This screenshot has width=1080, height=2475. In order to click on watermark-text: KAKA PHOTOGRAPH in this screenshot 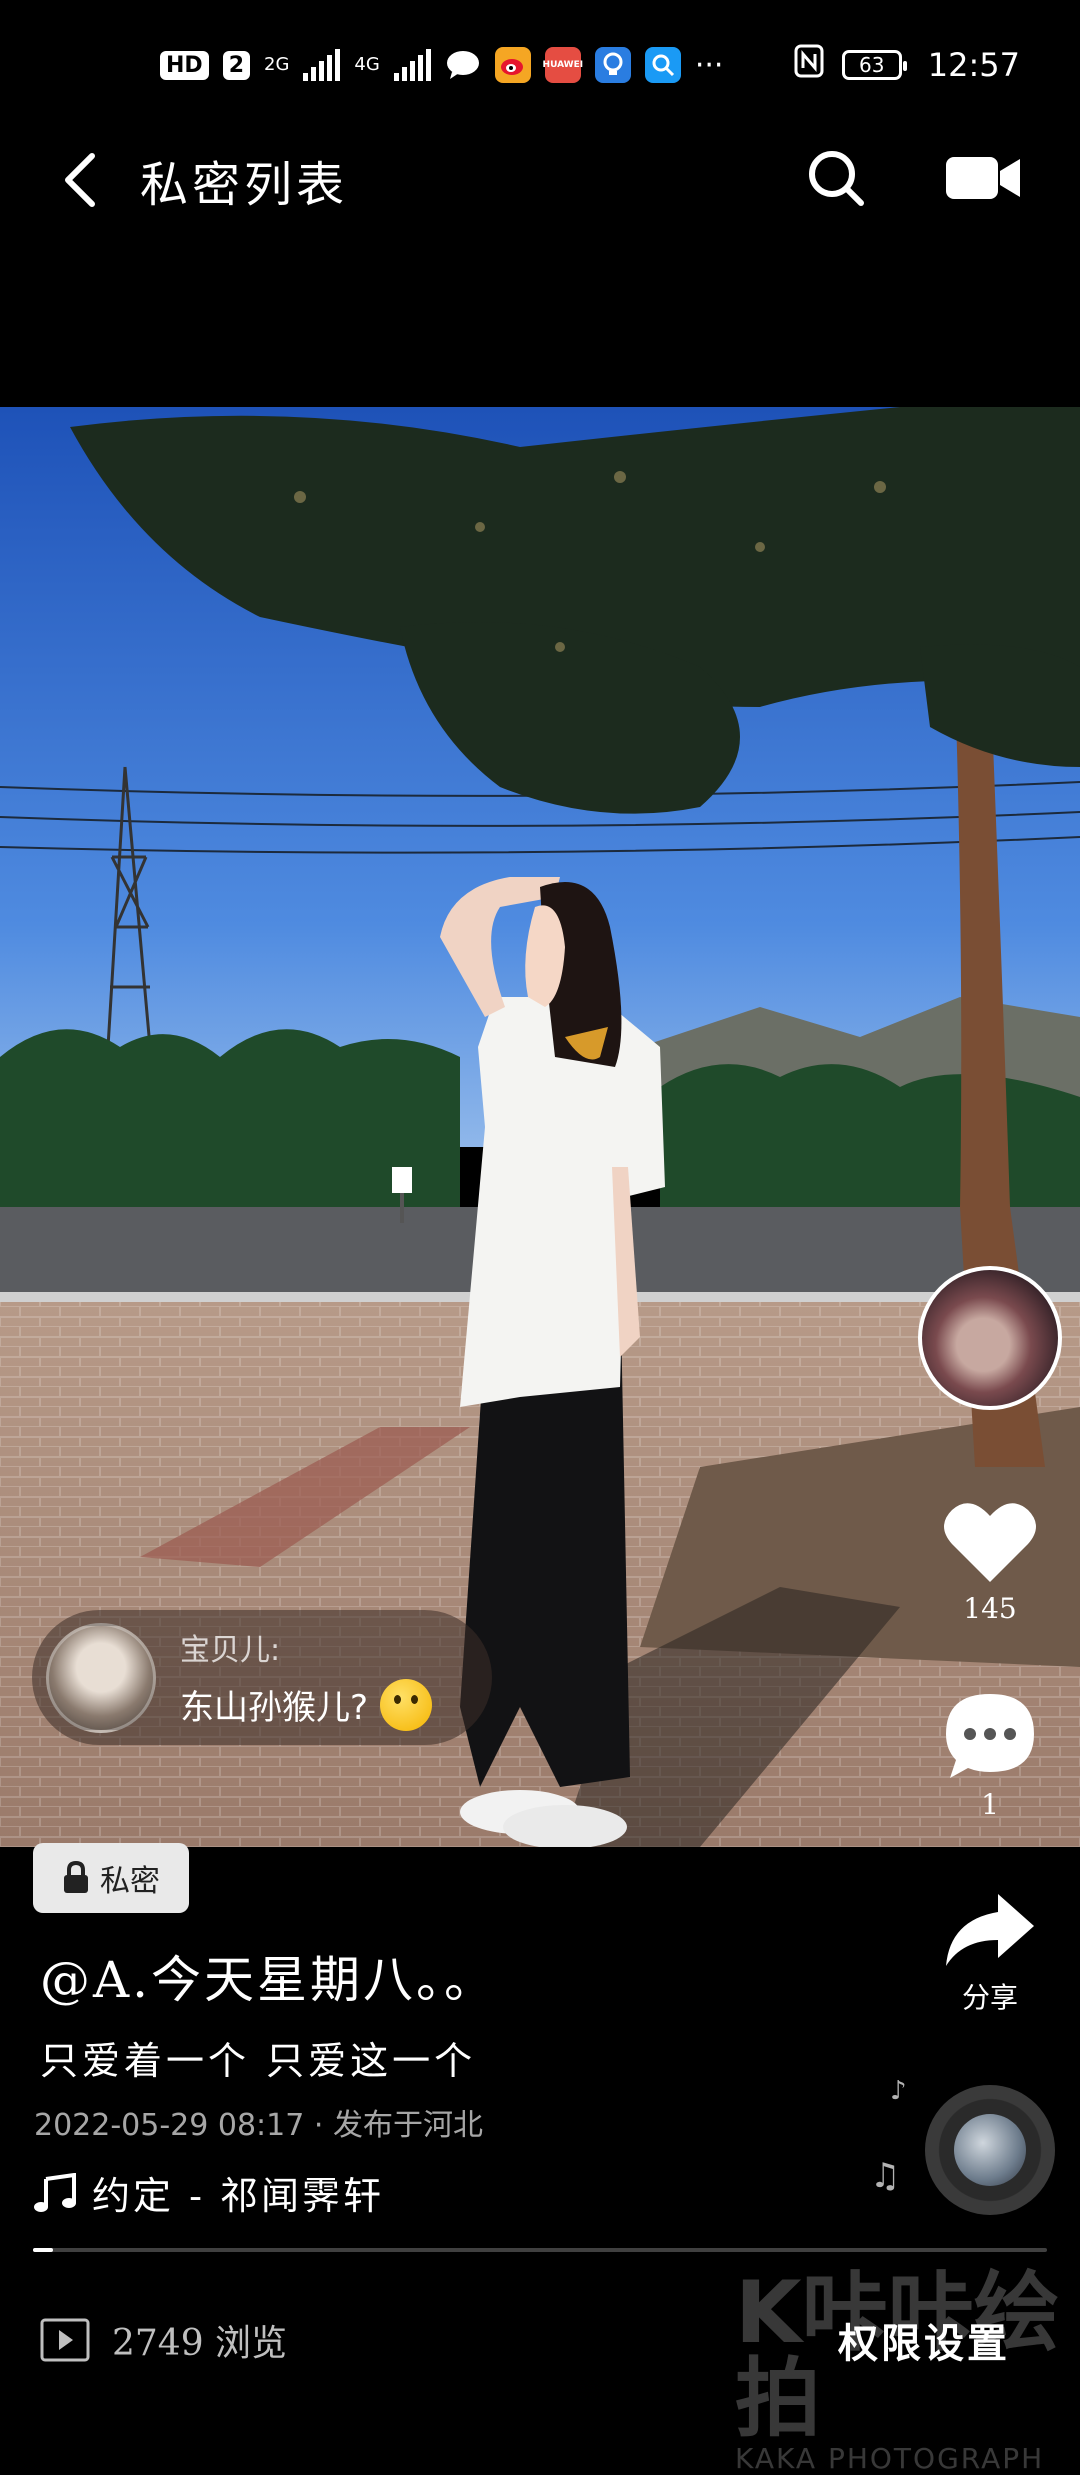, I will do `click(890, 2458)`.